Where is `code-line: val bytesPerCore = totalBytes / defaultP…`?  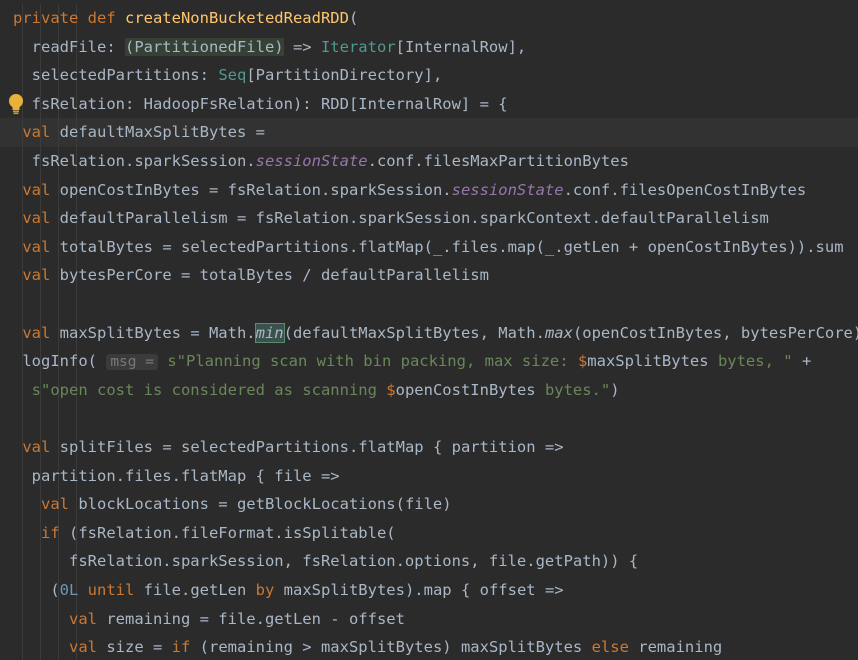 code-line: val bytesPerCore = totalBytes / defaultP… is located at coordinates (429, 275).